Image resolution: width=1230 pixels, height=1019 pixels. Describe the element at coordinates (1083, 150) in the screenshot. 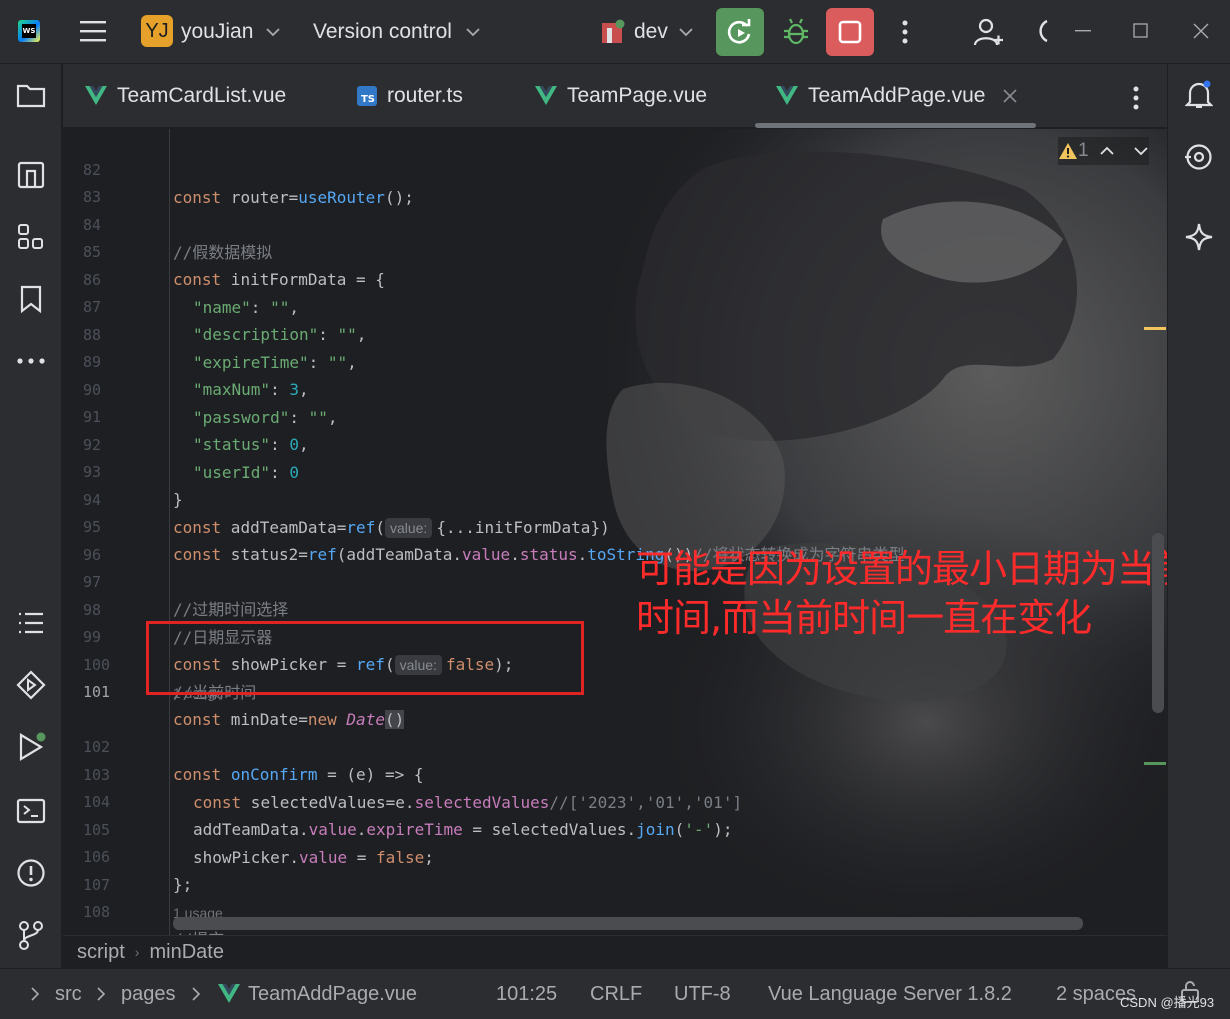

I see `warning-count: 1` at that location.